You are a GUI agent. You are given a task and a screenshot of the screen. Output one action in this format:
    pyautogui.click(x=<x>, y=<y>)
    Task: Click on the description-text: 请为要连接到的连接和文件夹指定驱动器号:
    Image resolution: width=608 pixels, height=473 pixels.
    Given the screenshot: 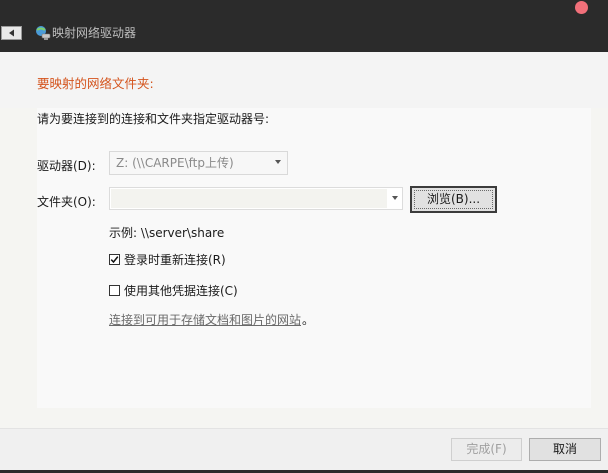 What is the action you would take?
    pyautogui.click(x=153, y=119)
    